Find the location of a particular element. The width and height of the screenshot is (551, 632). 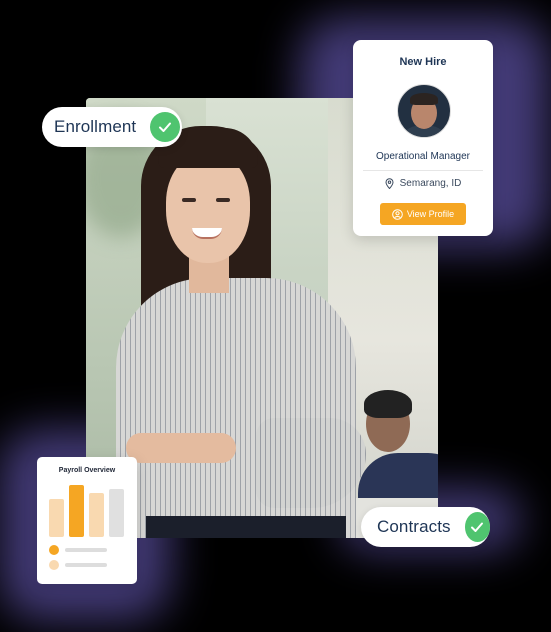

contracts-label: Contracts is located at coordinates (414, 526).